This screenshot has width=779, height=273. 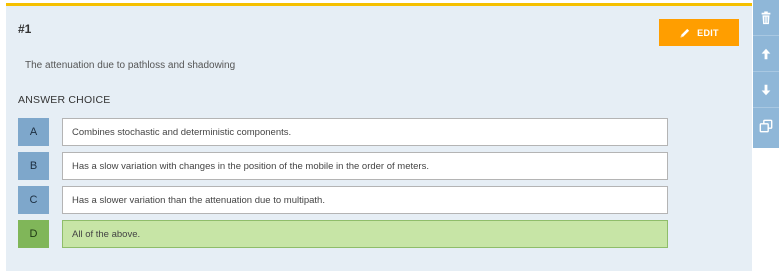 I want to click on answer-choice-d-correct: D All of the above., so click(x=343, y=234).